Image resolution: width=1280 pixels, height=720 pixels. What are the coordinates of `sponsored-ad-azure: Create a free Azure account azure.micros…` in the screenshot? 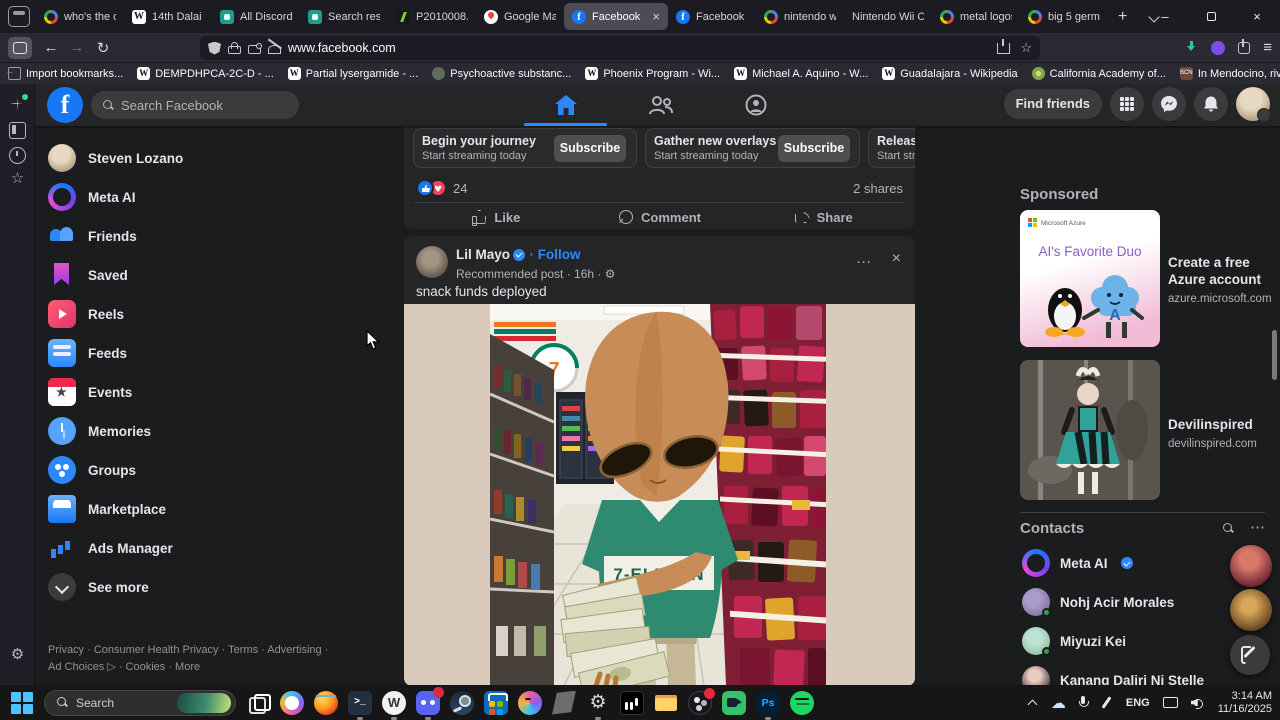 It's located at (1220, 281).